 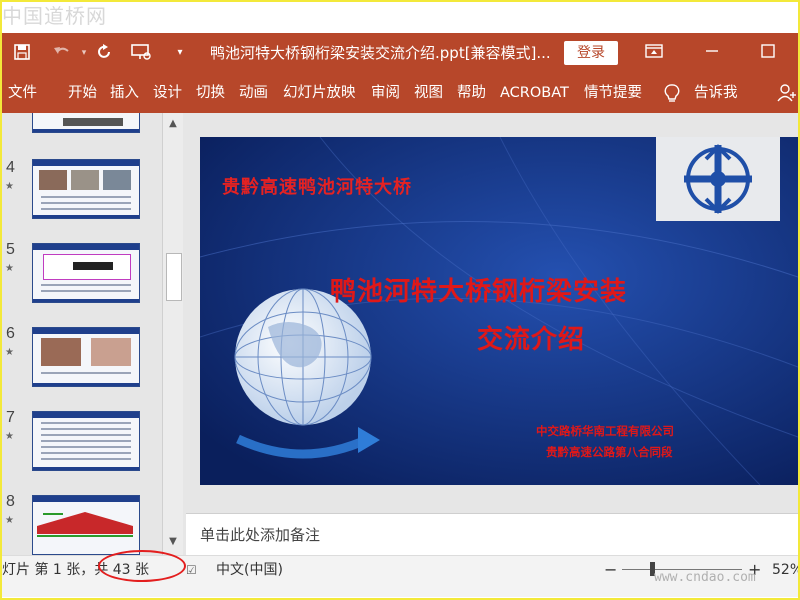 What do you see at coordinates (173, 542) in the screenshot?
I see `scroll-down-icon: ▼` at bounding box center [173, 542].